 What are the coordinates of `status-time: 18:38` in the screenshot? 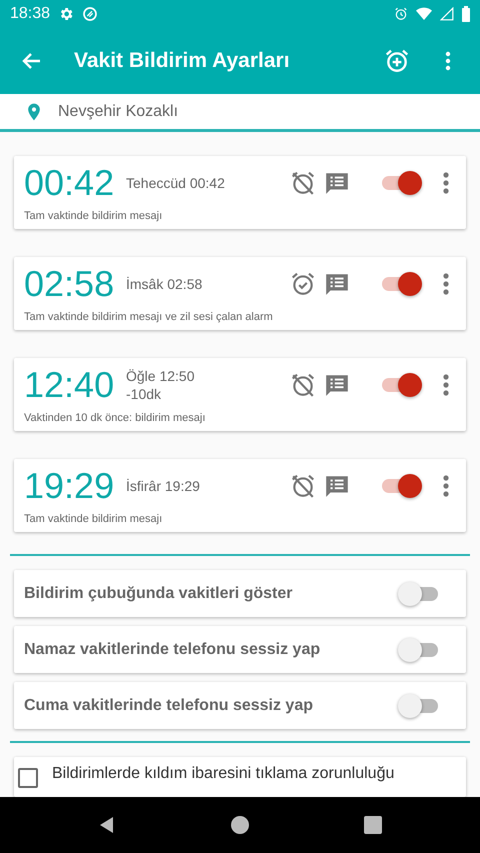 It's located at (30, 14).